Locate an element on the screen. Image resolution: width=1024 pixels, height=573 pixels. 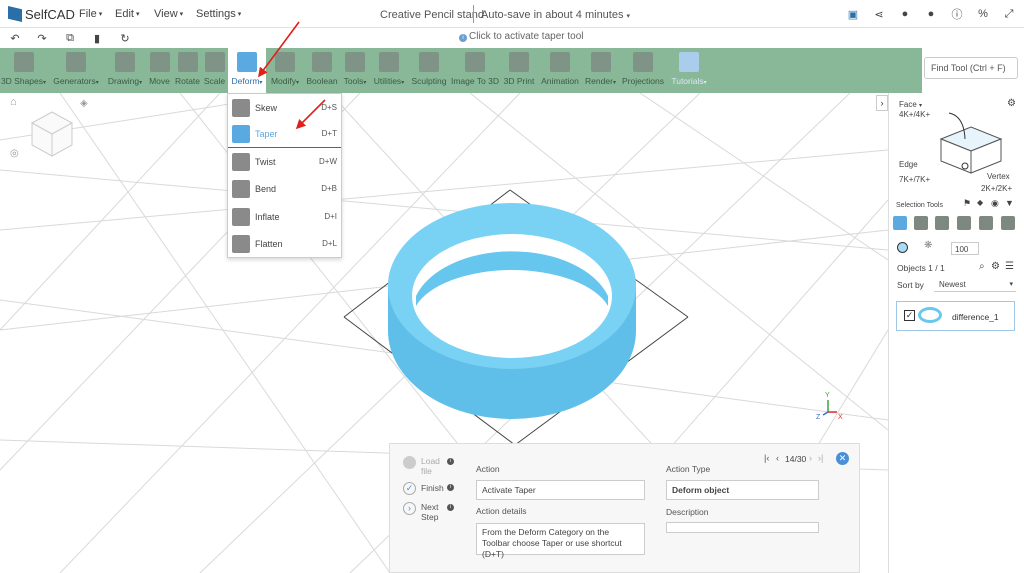
tool-tutorials: Tutorials▾ is located at coordinates (689, 70).